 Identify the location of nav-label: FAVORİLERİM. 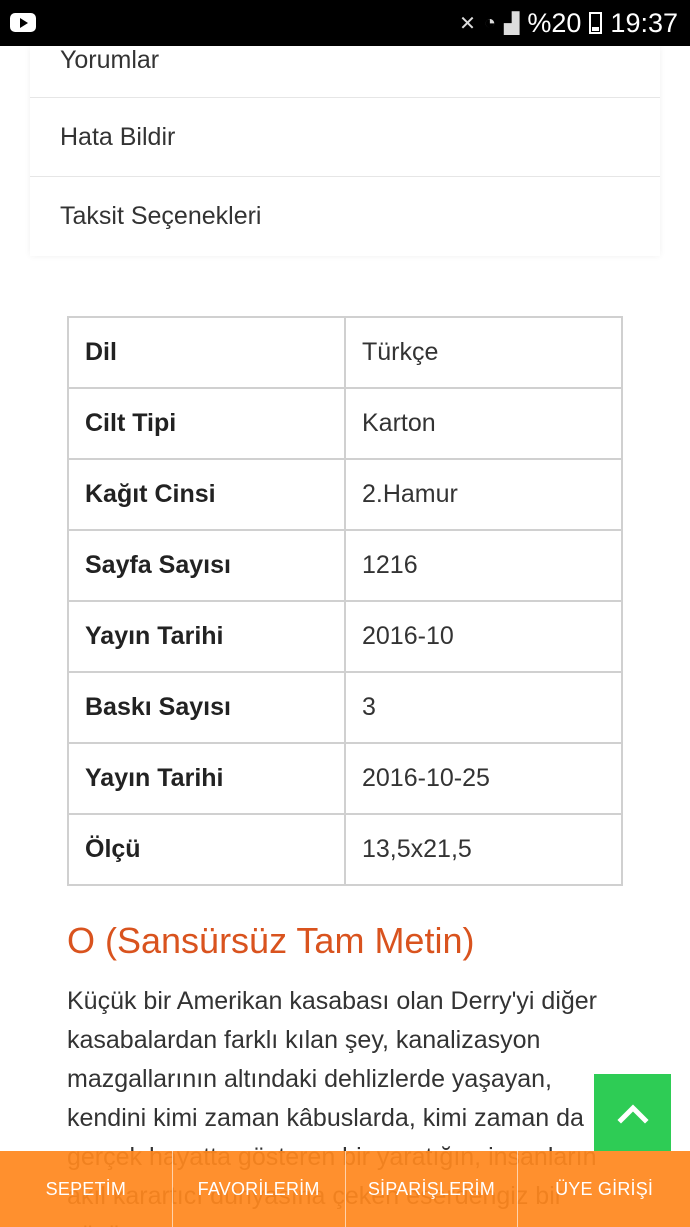
(258, 1188).